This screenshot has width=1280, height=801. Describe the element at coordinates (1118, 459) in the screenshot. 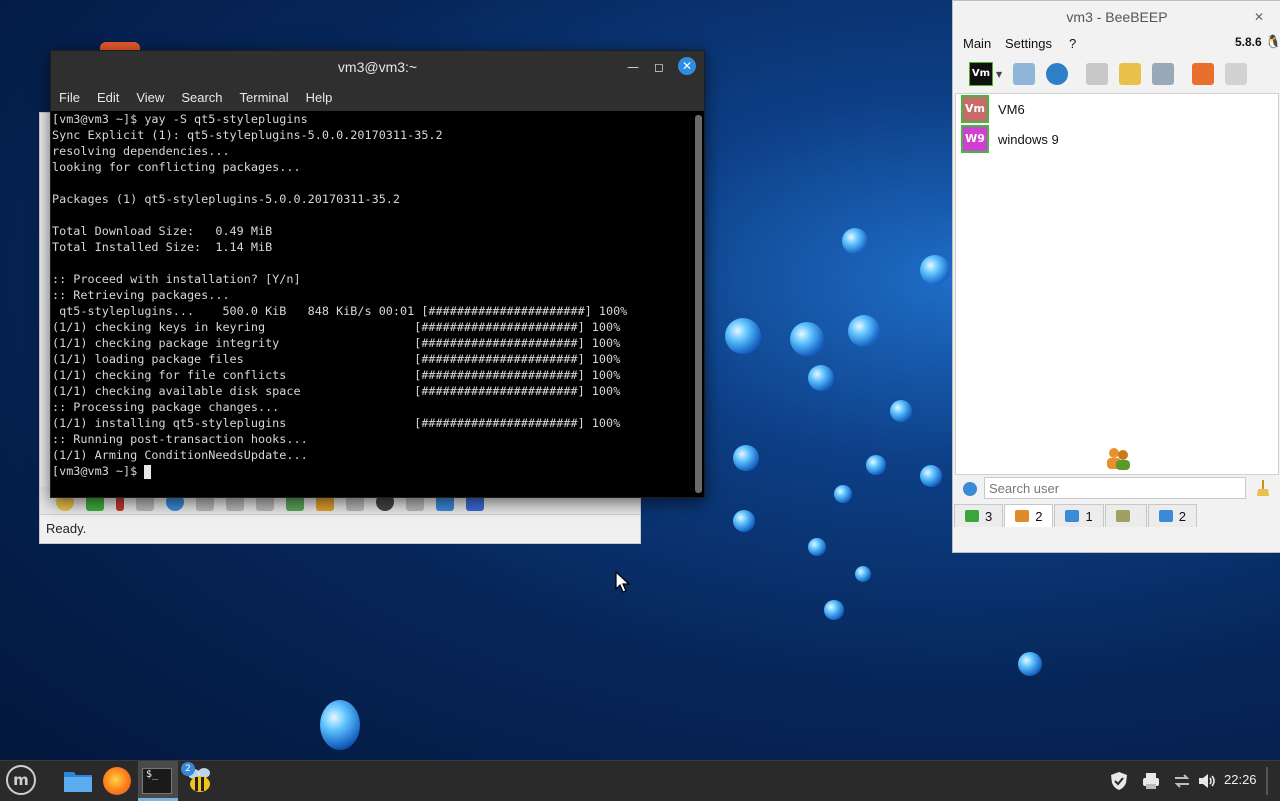

I see `group-icon` at that location.